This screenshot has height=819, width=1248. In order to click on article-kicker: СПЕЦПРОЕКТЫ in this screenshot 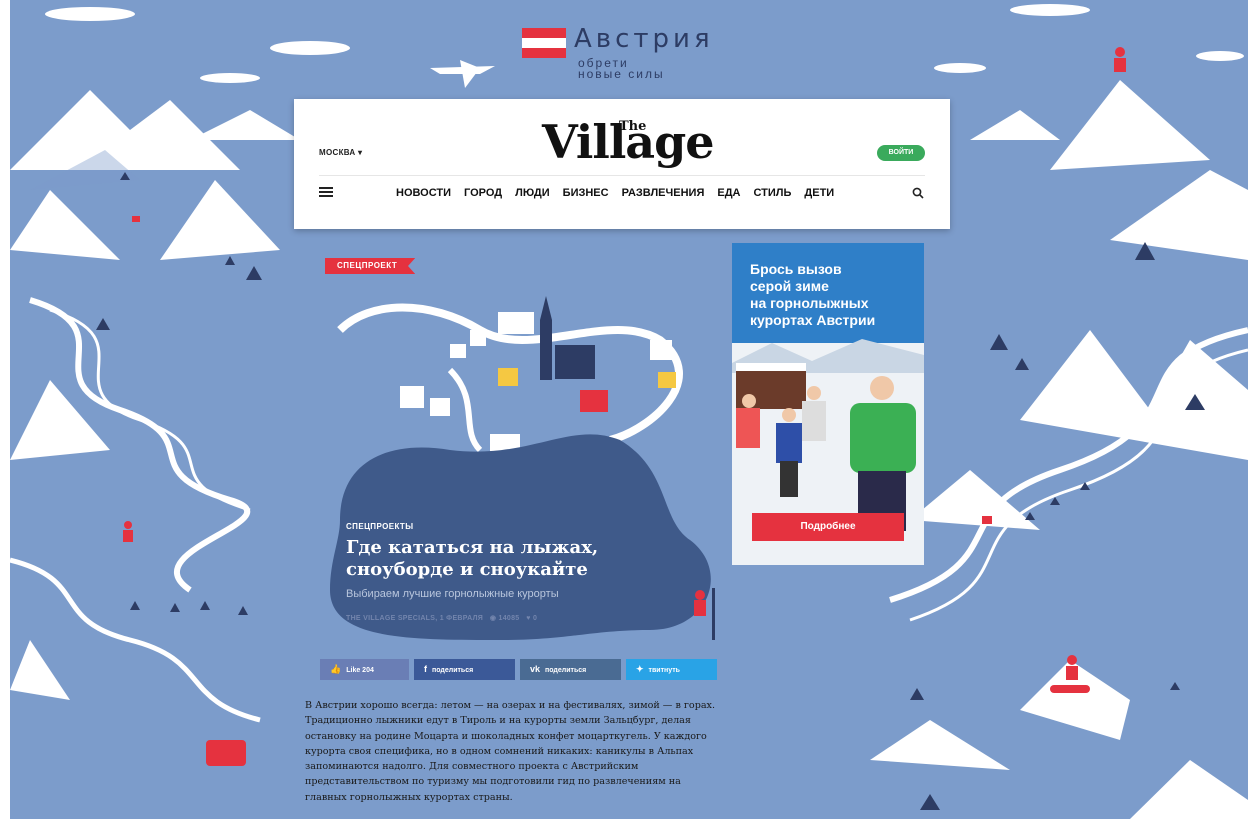, I will do `click(379, 526)`.